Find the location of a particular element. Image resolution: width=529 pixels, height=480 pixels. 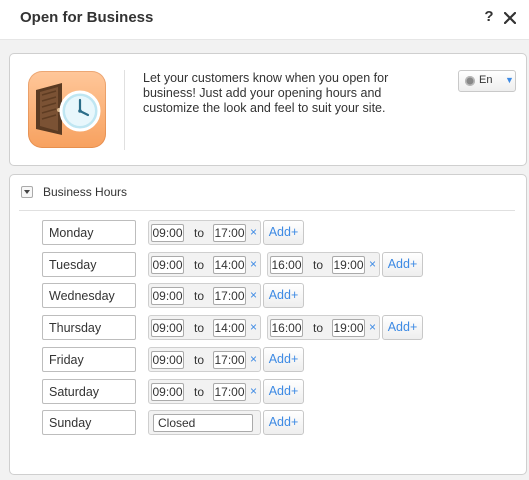

close-icon is located at coordinates (510, 18).